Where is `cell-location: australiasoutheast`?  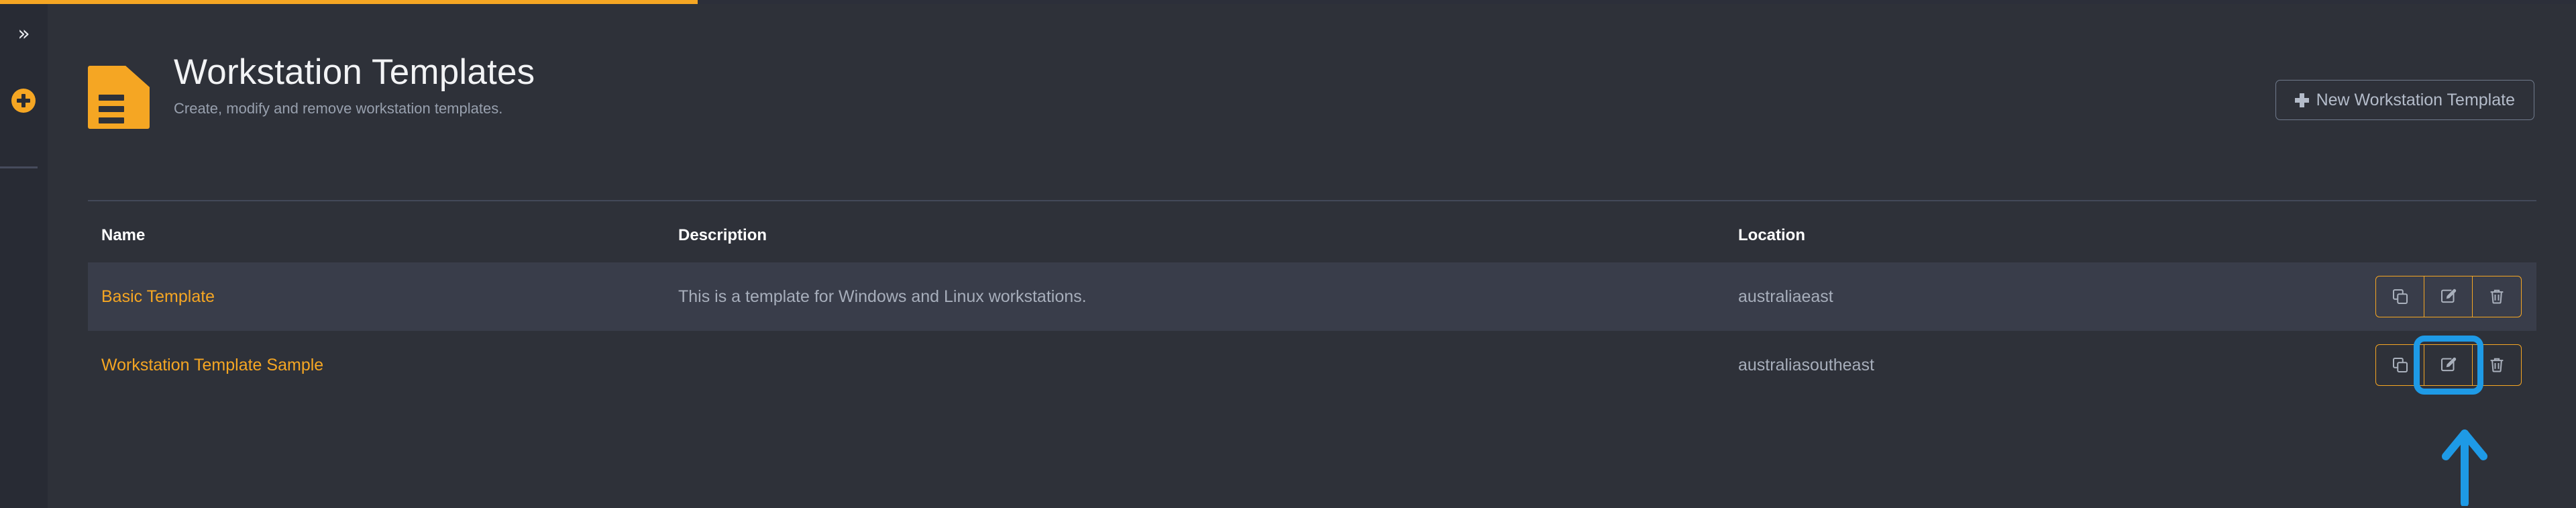
cell-location: australiasoutheast is located at coordinates (1806, 365).